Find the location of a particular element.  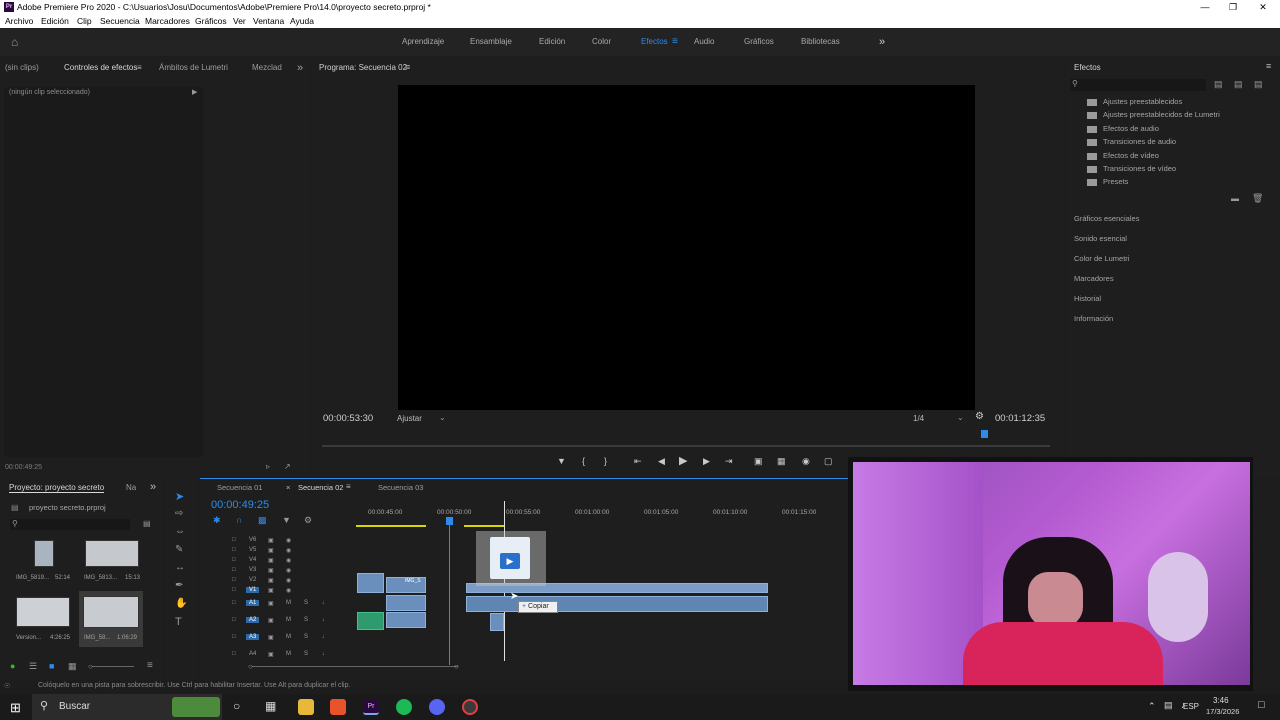

effects-folder-video-transitions: Transiciones de vídeo is located at coordinates (1124, 169).